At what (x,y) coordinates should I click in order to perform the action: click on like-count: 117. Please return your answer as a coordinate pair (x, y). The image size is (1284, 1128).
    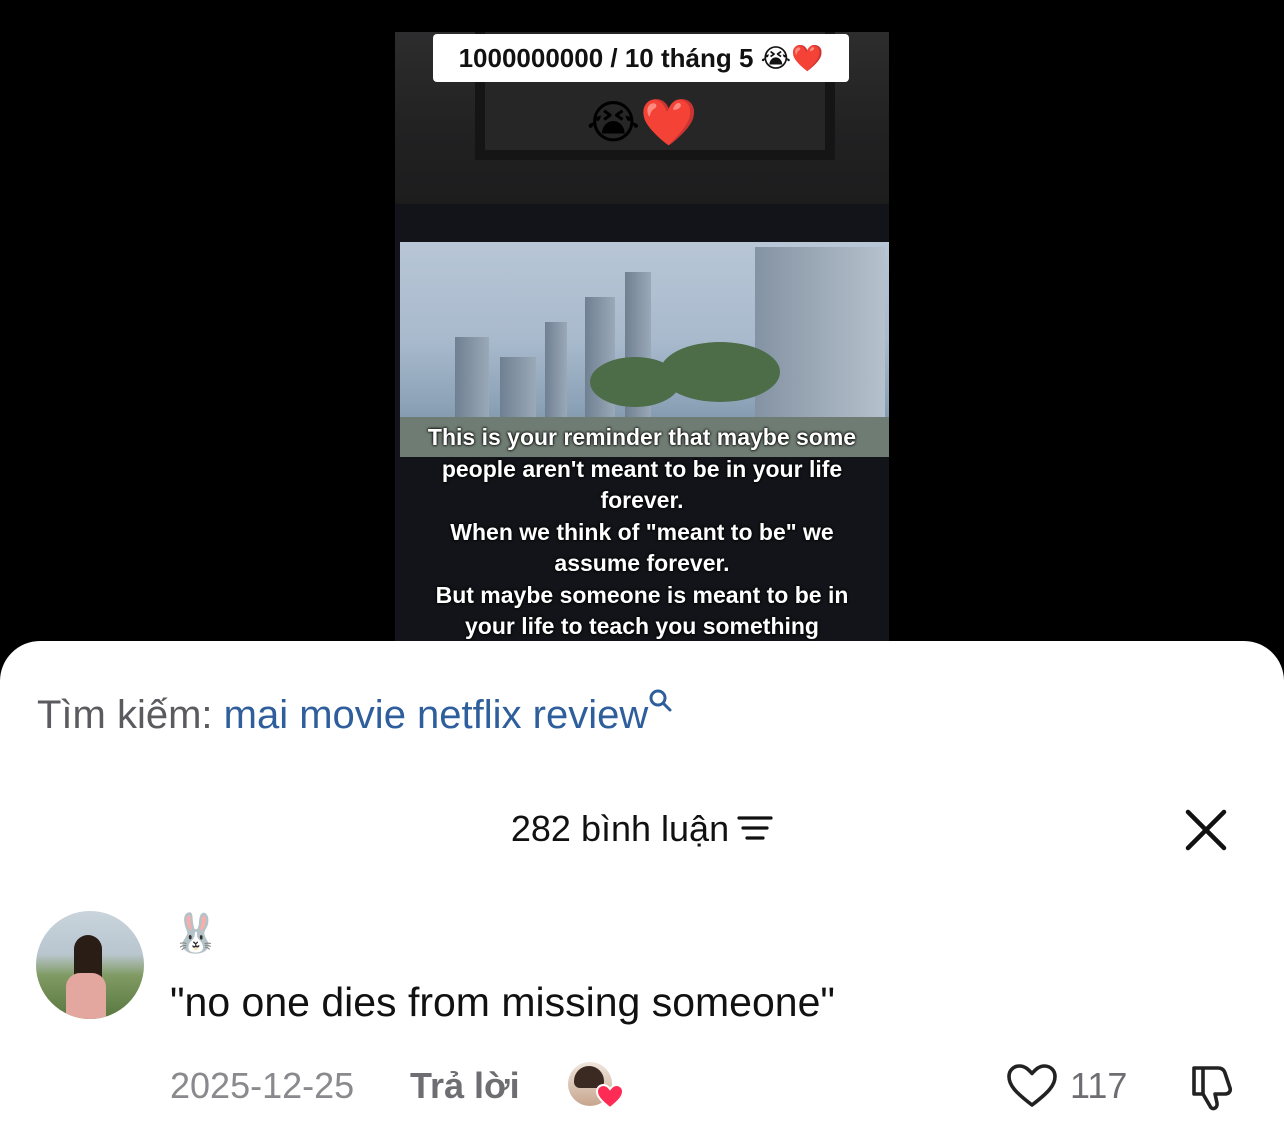
    Looking at the image, I should click on (1099, 1085).